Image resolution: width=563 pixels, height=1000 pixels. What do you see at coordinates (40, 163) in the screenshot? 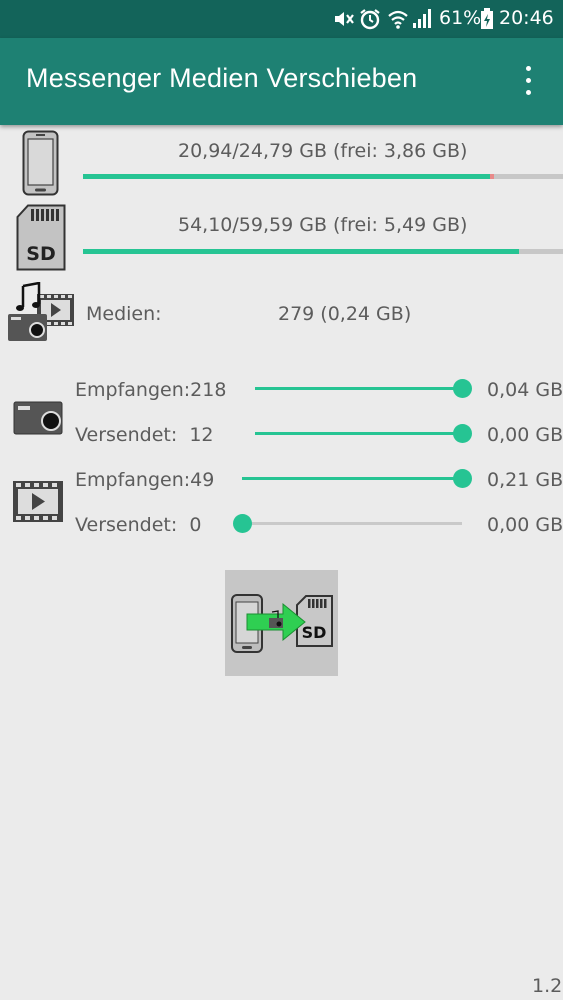
I see `phone-icon` at bounding box center [40, 163].